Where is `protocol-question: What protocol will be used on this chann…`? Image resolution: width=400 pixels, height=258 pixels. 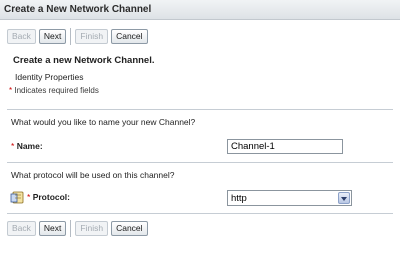 protocol-question: What protocol will be used on this chann… is located at coordinates (93, 175).